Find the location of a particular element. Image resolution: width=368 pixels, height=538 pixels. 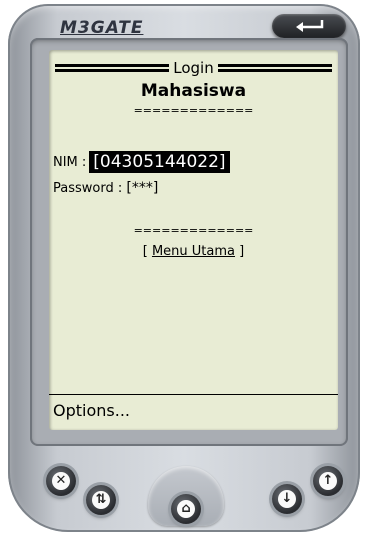

brand-logo: M3GATE is located at coordinates (102, 28).